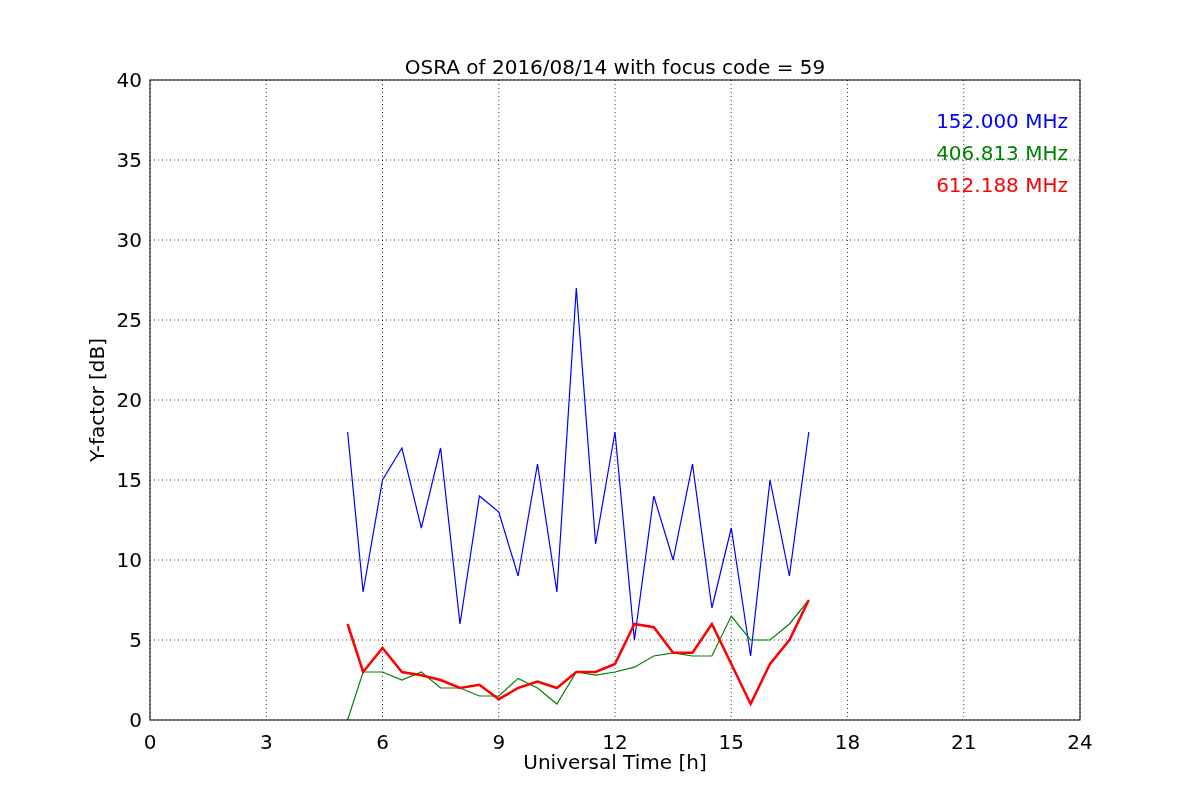  I want to click on y-tick-label: 5, so click(135, 640).